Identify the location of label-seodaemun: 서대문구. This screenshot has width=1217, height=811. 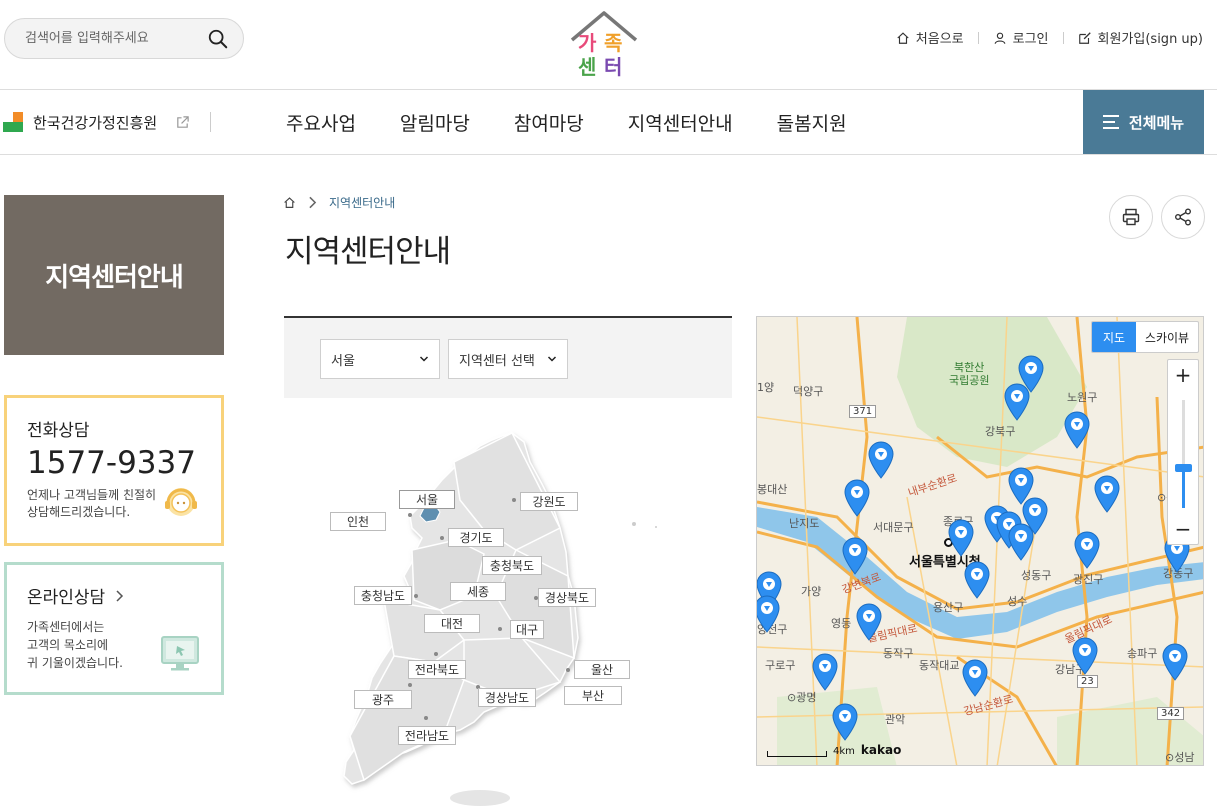
(893, 527).